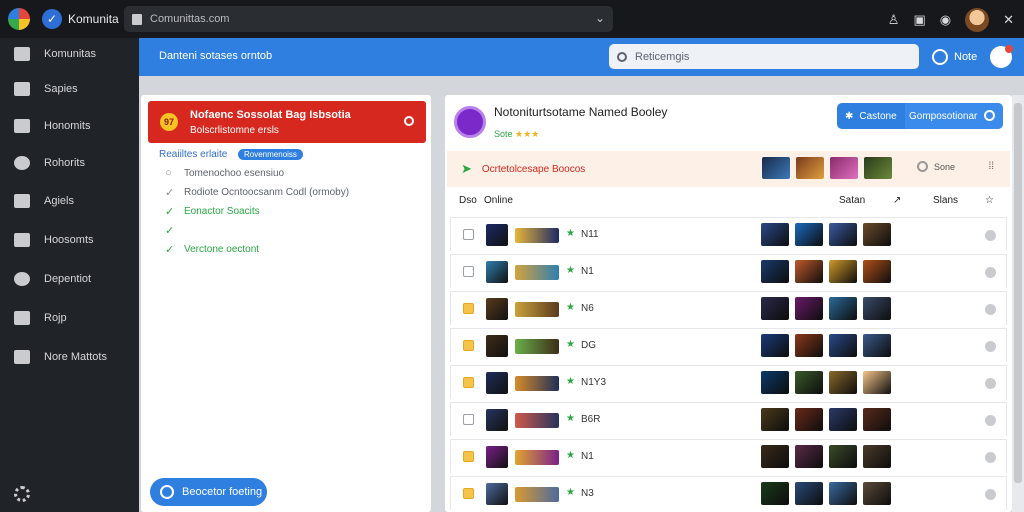 The width and height of the screenshot is (1024, 512). What do you see at coordinates (945, 20) in the screenshot?
I see `eye-icon: ◉` at bounding box center [945, 20].